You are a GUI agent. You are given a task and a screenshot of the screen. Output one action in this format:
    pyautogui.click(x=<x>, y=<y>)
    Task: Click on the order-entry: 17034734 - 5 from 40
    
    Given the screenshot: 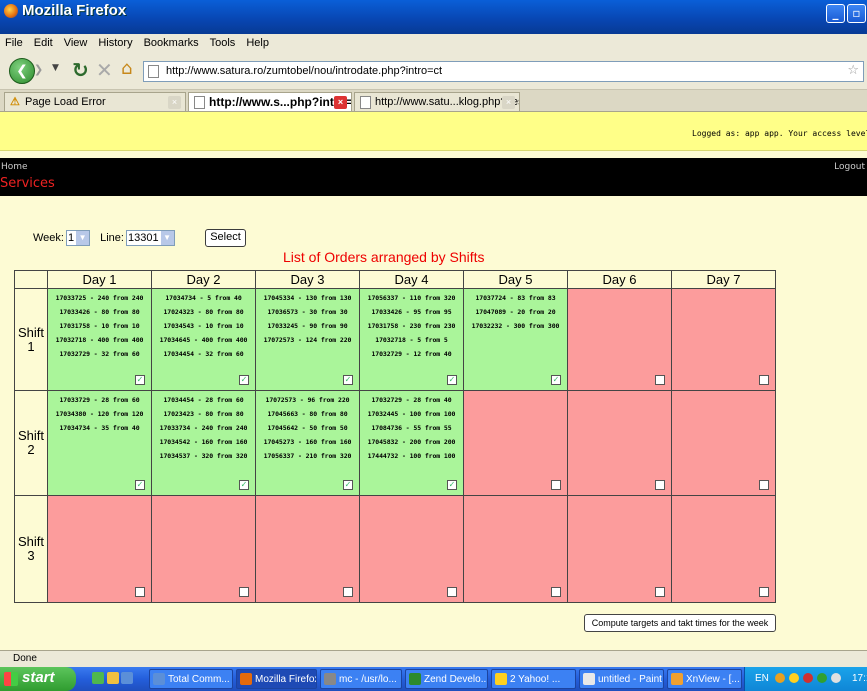 What is the action you would take?
    pyautogui.click(x=203, y=298)
    